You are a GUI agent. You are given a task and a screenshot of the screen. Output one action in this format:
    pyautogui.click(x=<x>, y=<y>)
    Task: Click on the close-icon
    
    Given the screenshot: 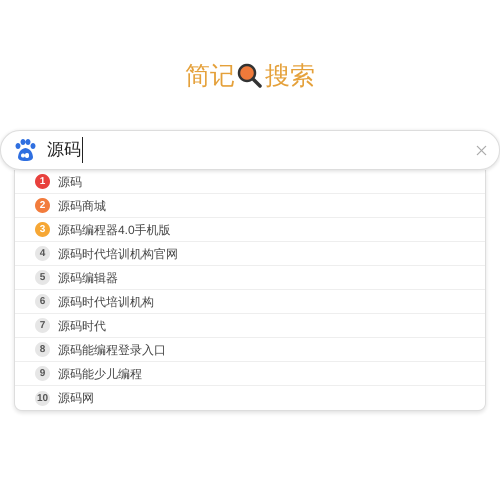 What is the action you would take?
    pyautogui.click(x=481, y=150)
    